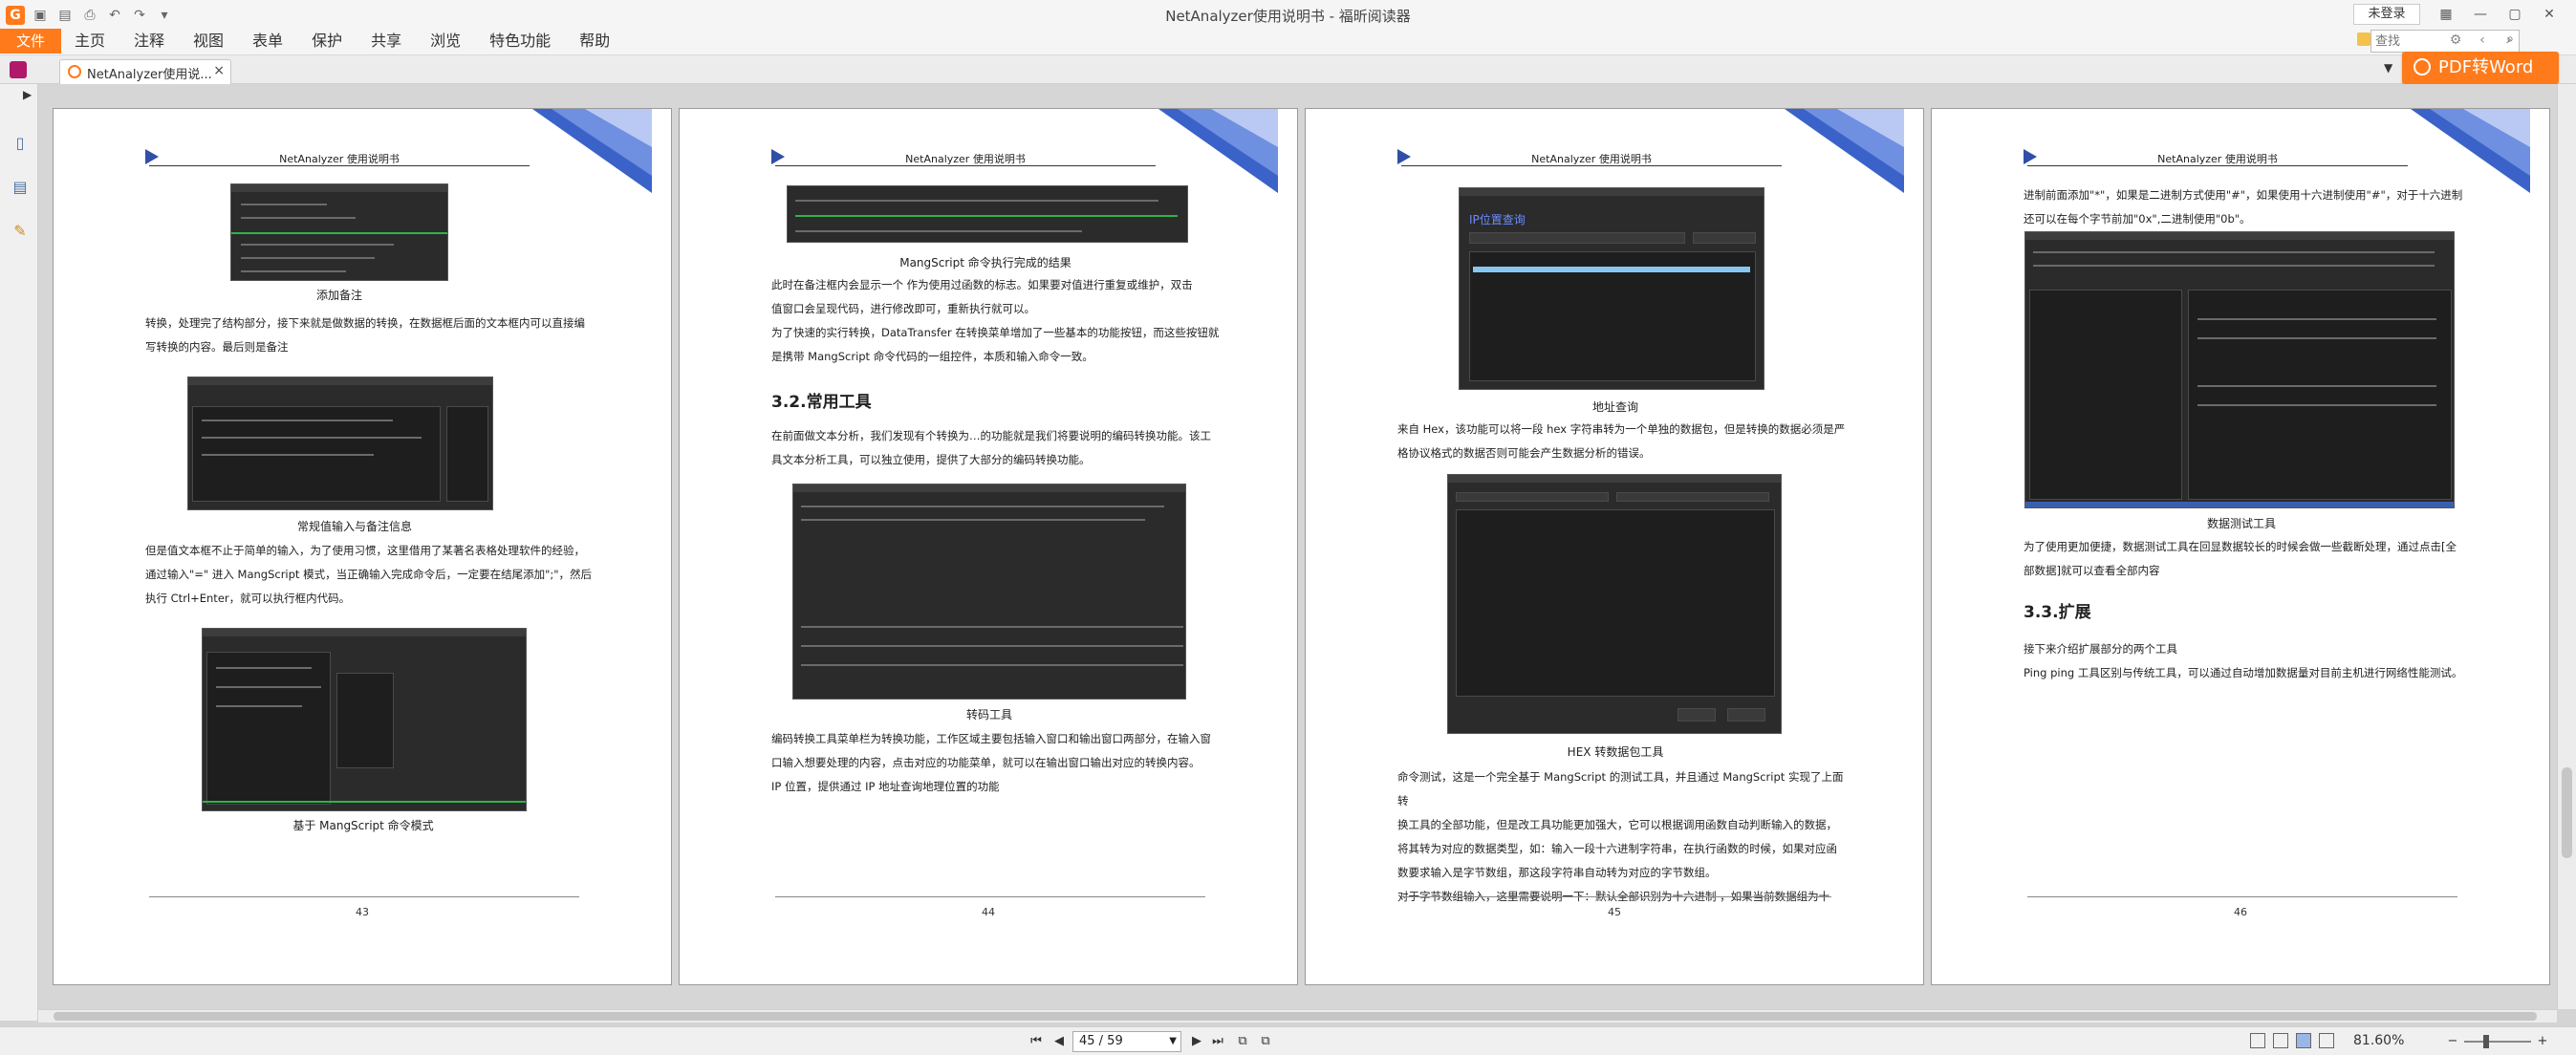 Image resolution: width=2576 pixels, height=1055 pixels. I want to click on vertical-scrollbar, so click(2566, 546).